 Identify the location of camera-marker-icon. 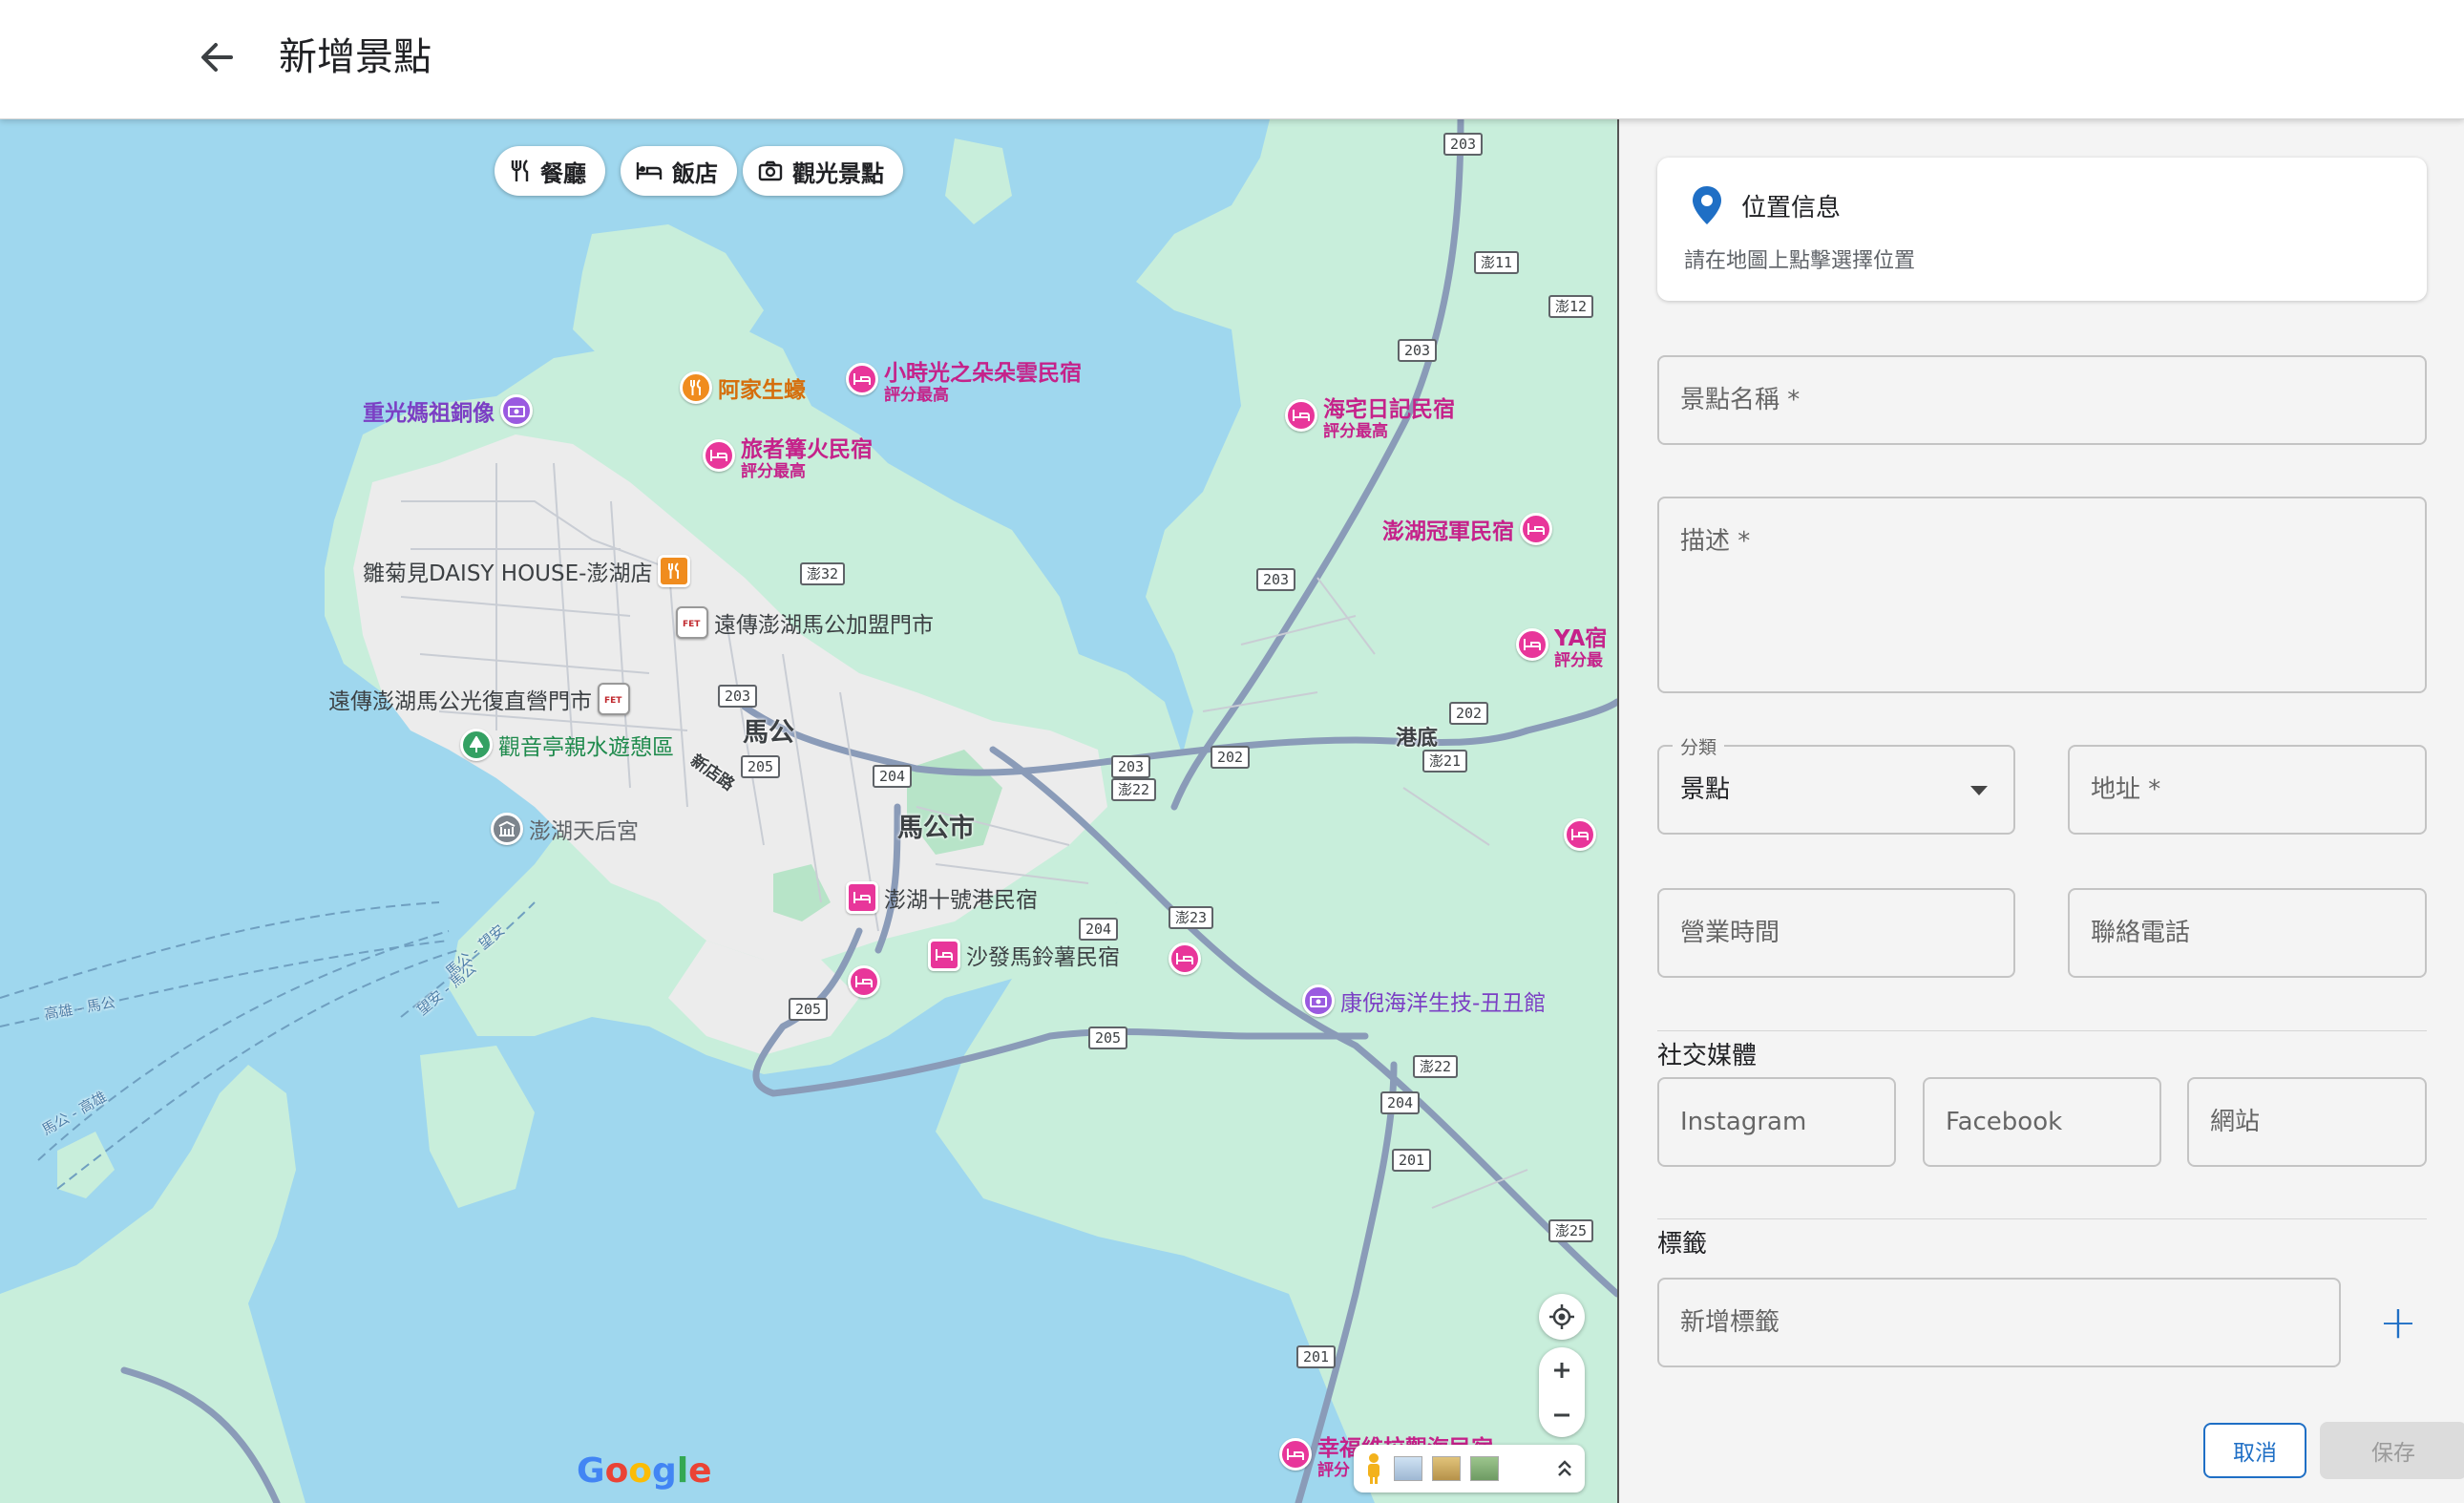
(516, 410).